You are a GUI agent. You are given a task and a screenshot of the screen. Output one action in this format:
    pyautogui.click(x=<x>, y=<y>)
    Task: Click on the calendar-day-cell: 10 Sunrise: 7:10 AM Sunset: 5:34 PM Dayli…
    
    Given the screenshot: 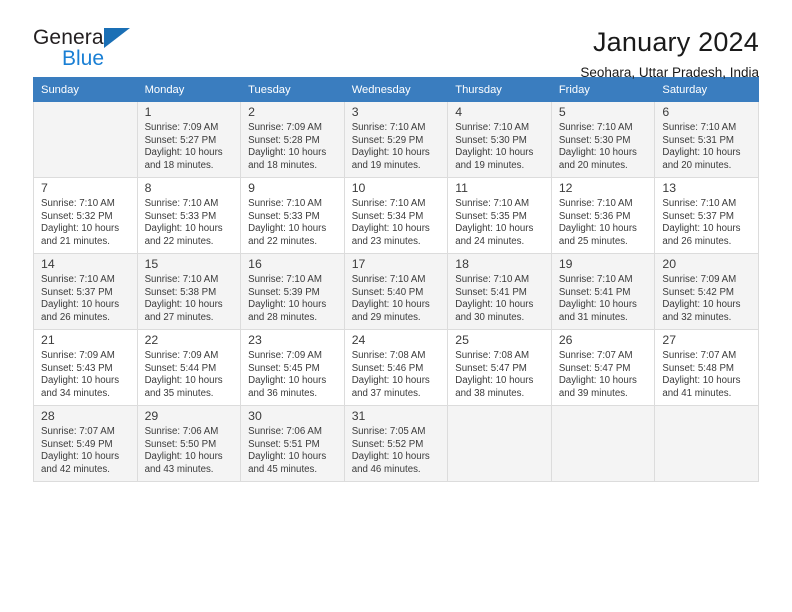 What is the action you would take?
    pyautogui.click(x=396, y=215)
    